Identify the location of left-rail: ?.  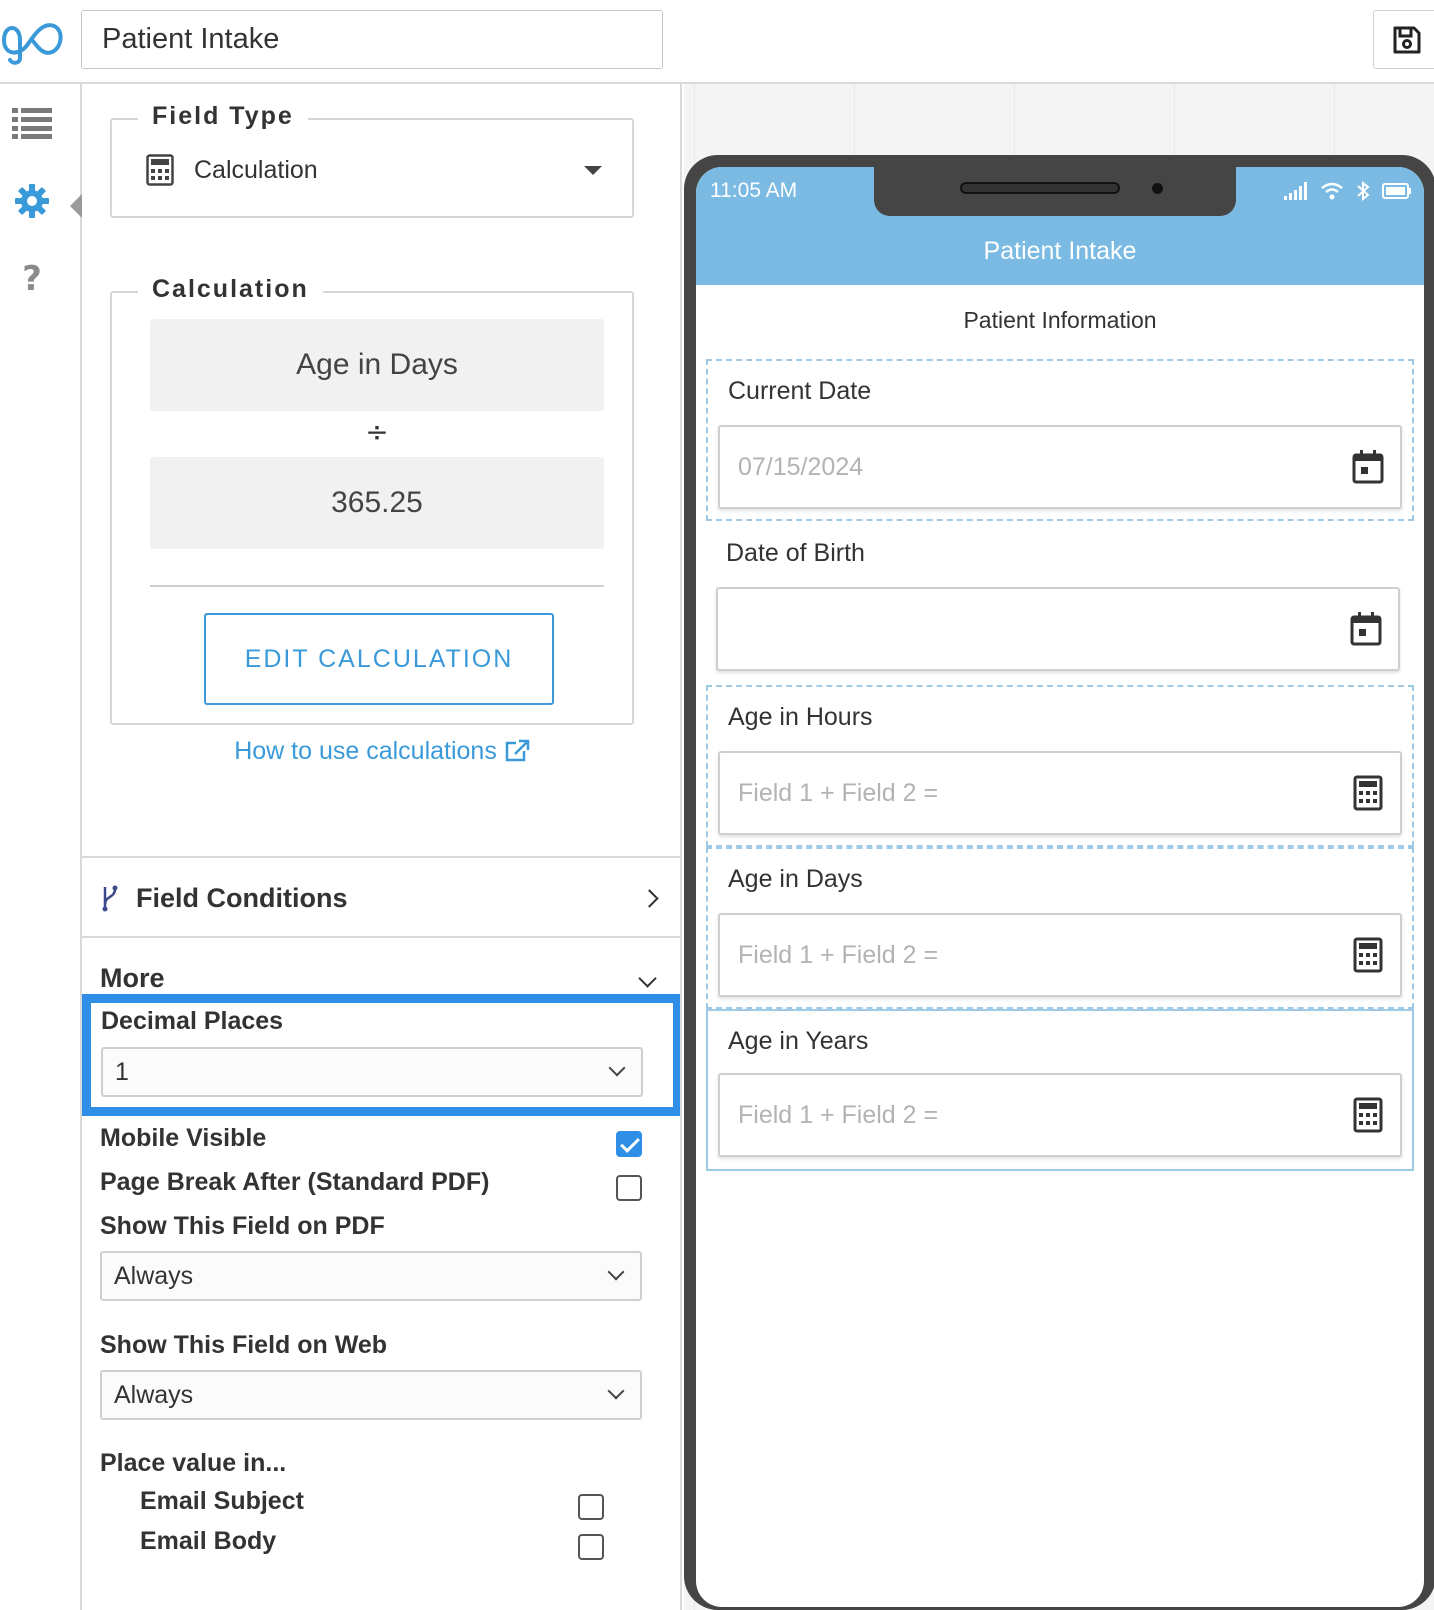
(41, 847).